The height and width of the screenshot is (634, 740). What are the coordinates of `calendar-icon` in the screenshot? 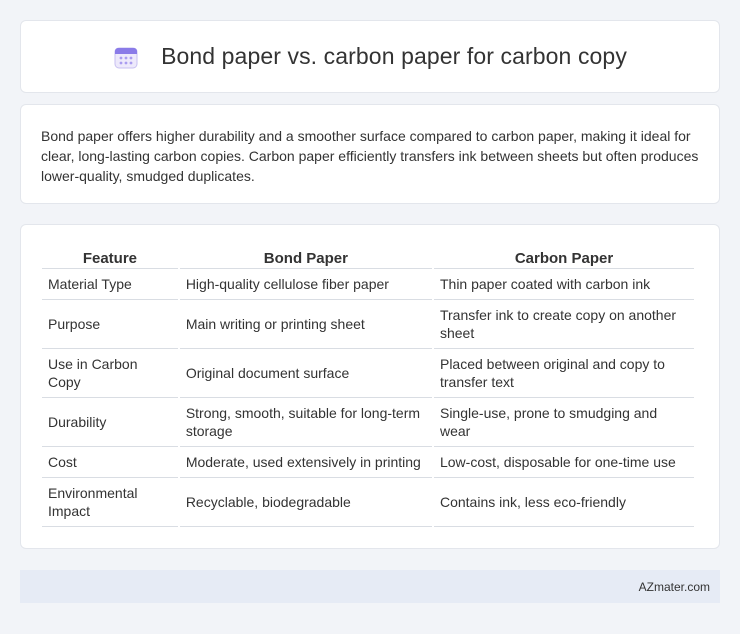 It's located at (126, 57).